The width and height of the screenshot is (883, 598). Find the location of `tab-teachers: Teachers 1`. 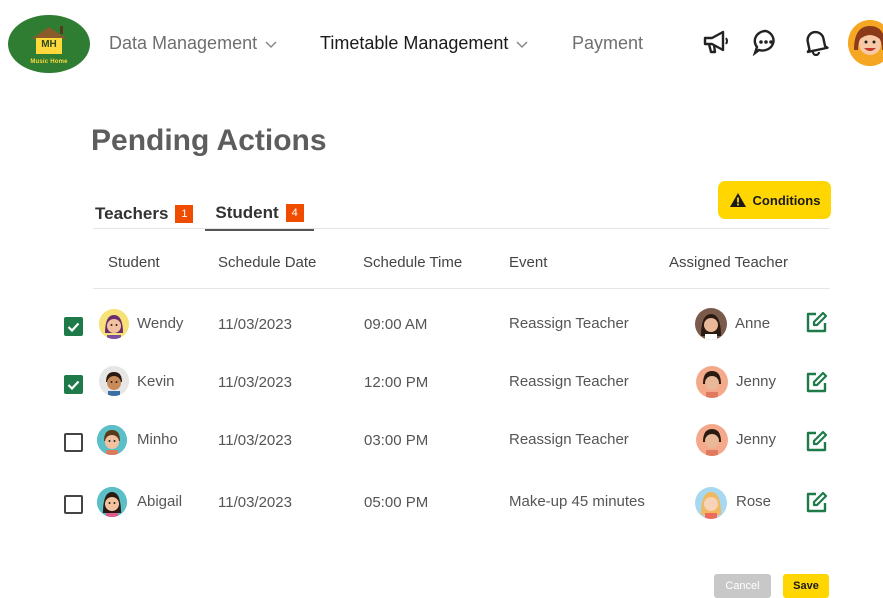

tab-teachers: Teachers 1 is located at coordinates (144, 217).